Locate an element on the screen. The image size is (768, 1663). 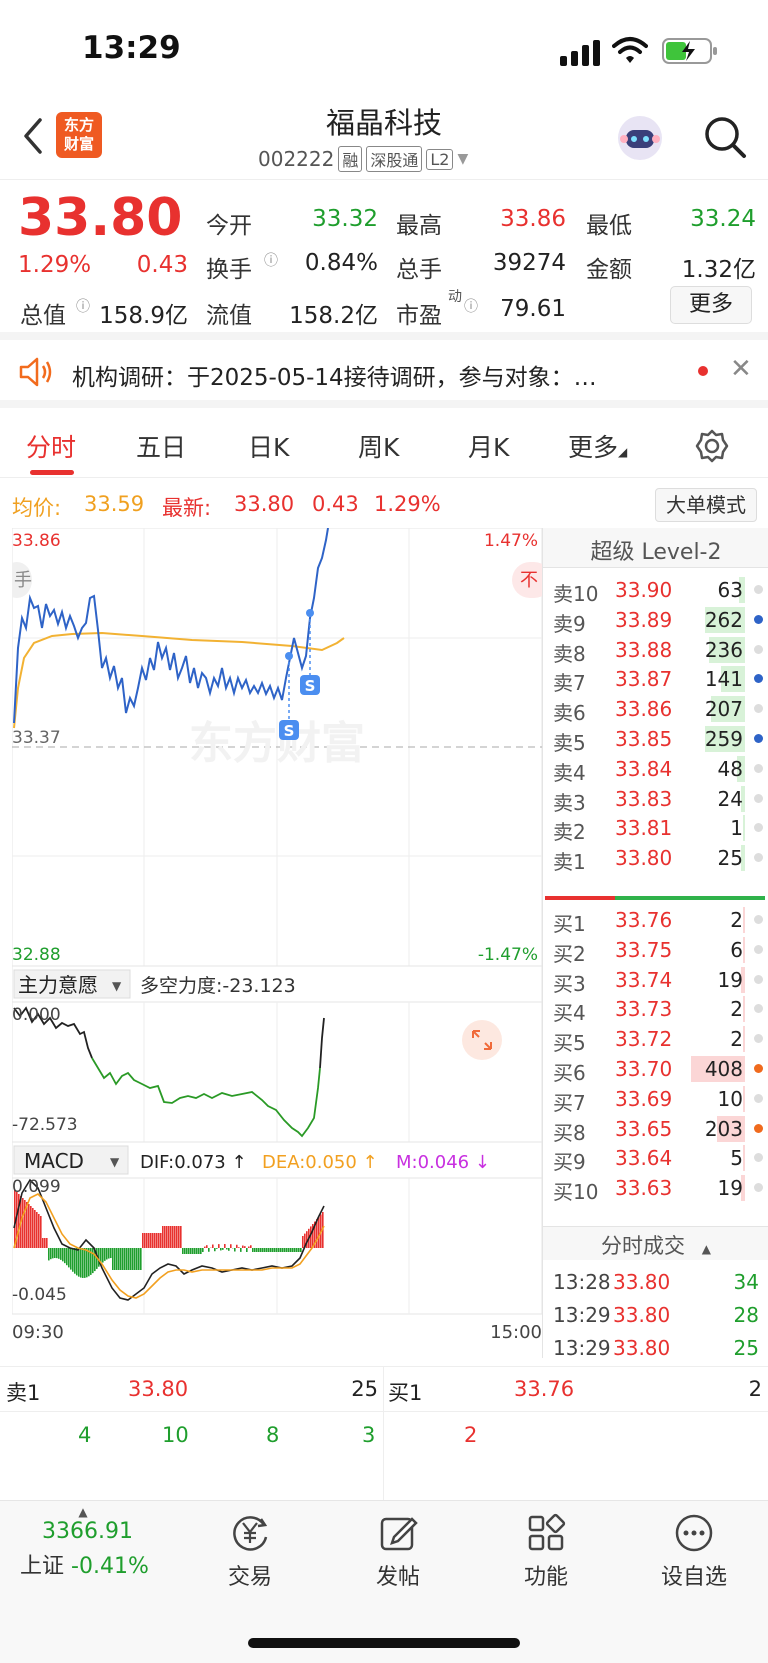
index-ticker: ▲ 3366.91 上证 -0.41% is located at coordinates (100, 1542).